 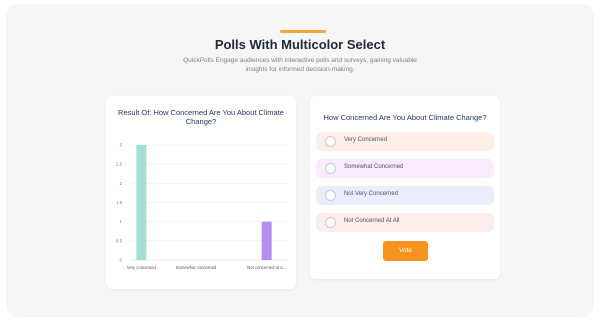 What do you see at coordinates (405, 251) in the screenshot?
I see `vote-button: Vote` at bounding box center [405, 251].